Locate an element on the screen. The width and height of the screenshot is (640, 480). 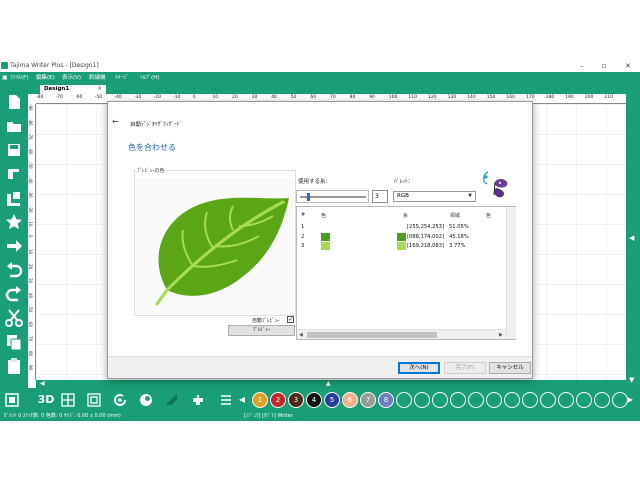
next-button: 次へ(N) is located at coordinates (419, 368).